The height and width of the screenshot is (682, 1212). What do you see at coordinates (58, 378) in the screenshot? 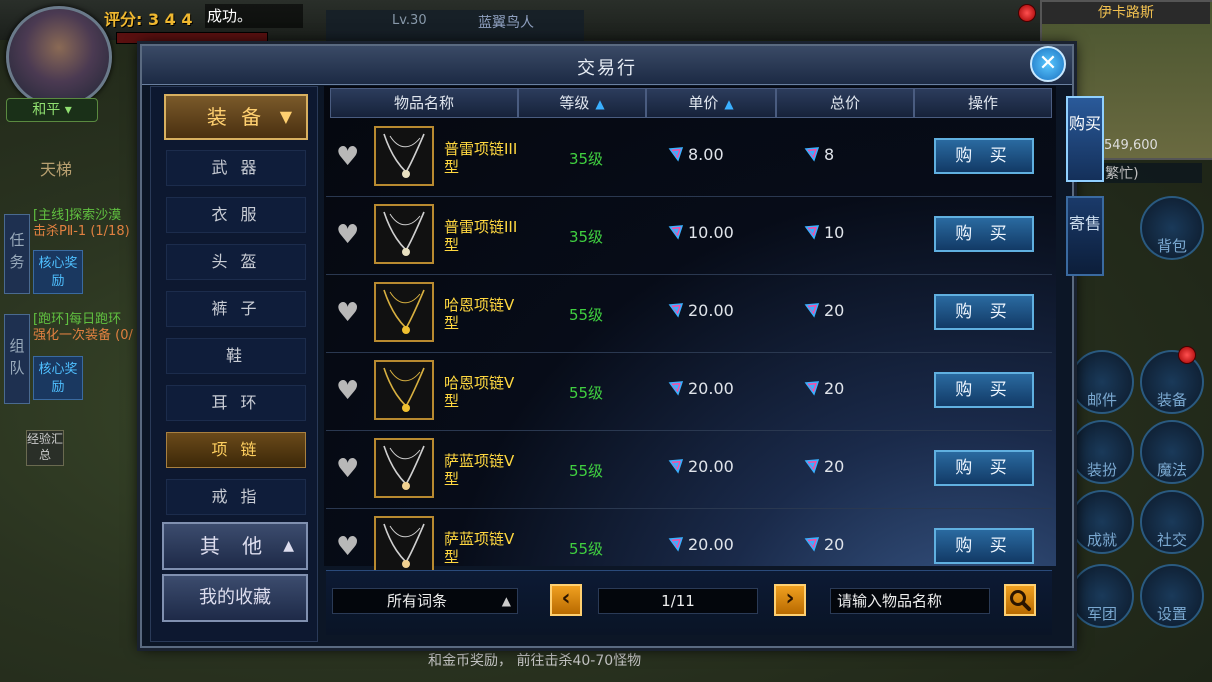
I see `core-reward-2: 核心奖励` at bounding box center [58, 378].